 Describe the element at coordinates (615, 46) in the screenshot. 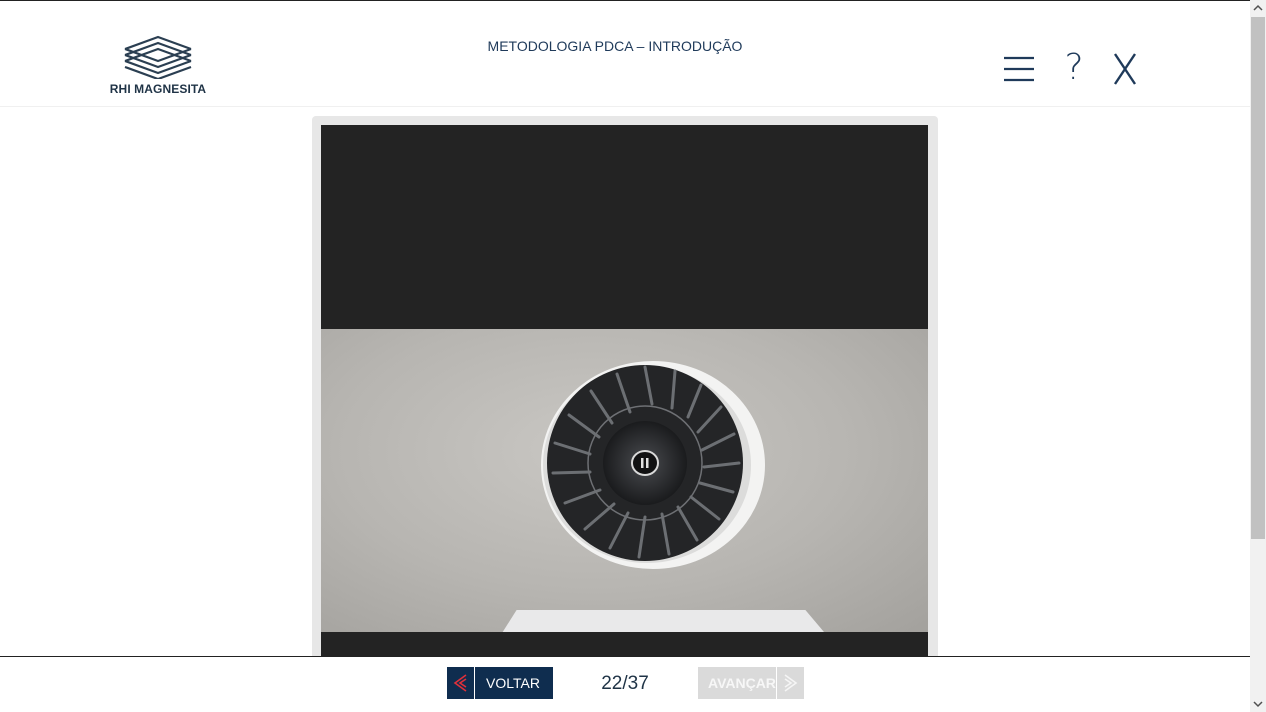

I see `course-title: METODOLOGIA PDCA – INTRODUÇÃO` at that location.